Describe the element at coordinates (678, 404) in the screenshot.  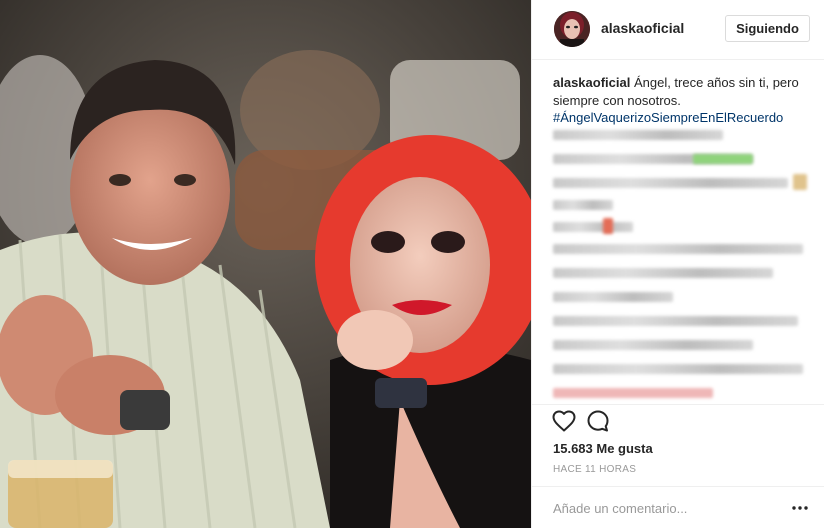
I see `actions-divider` at that location.